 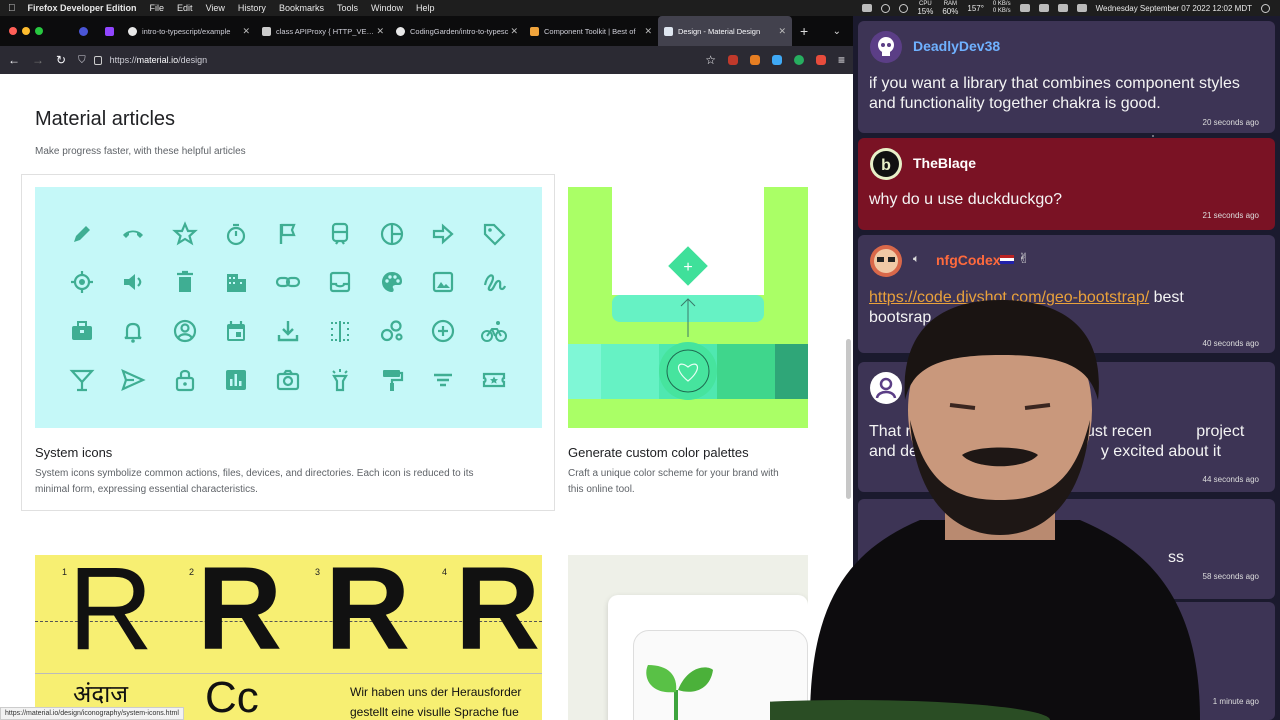 What do you see at coordinates (725, 31) in the screenshot?
I see `tab-material-design: Design - Material Design ✕` at bounding box center [725, 31].